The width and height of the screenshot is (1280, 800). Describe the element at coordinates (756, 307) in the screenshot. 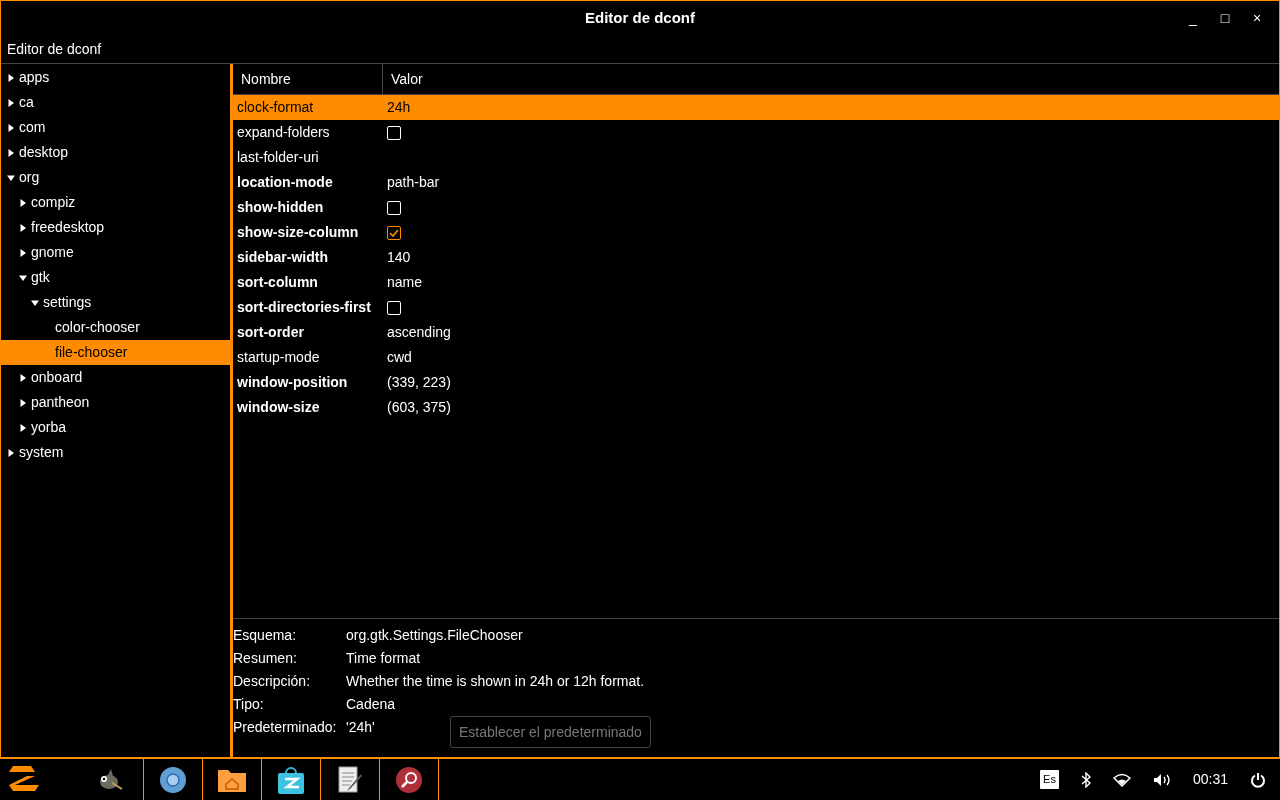

I see `key-row: sort-directories-first` at that location.